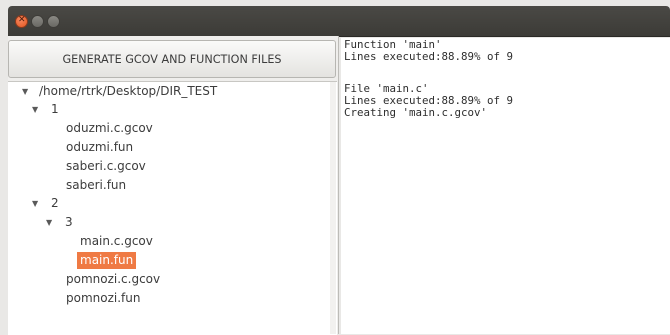 This screenshot has width=670, height=335. What do you see at coordinates (107, 260) in the screenshot?
I see `tree-node-file-selected: main.fun` at bounding box center [107, 260].